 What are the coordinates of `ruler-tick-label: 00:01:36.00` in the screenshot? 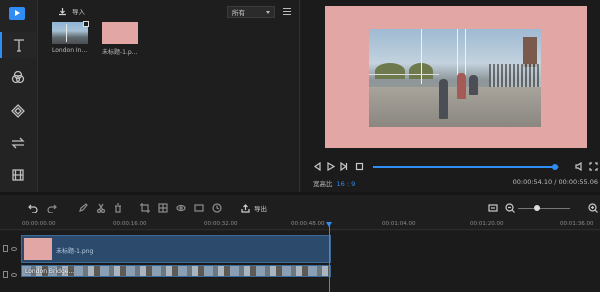 It's located at (577, 224).